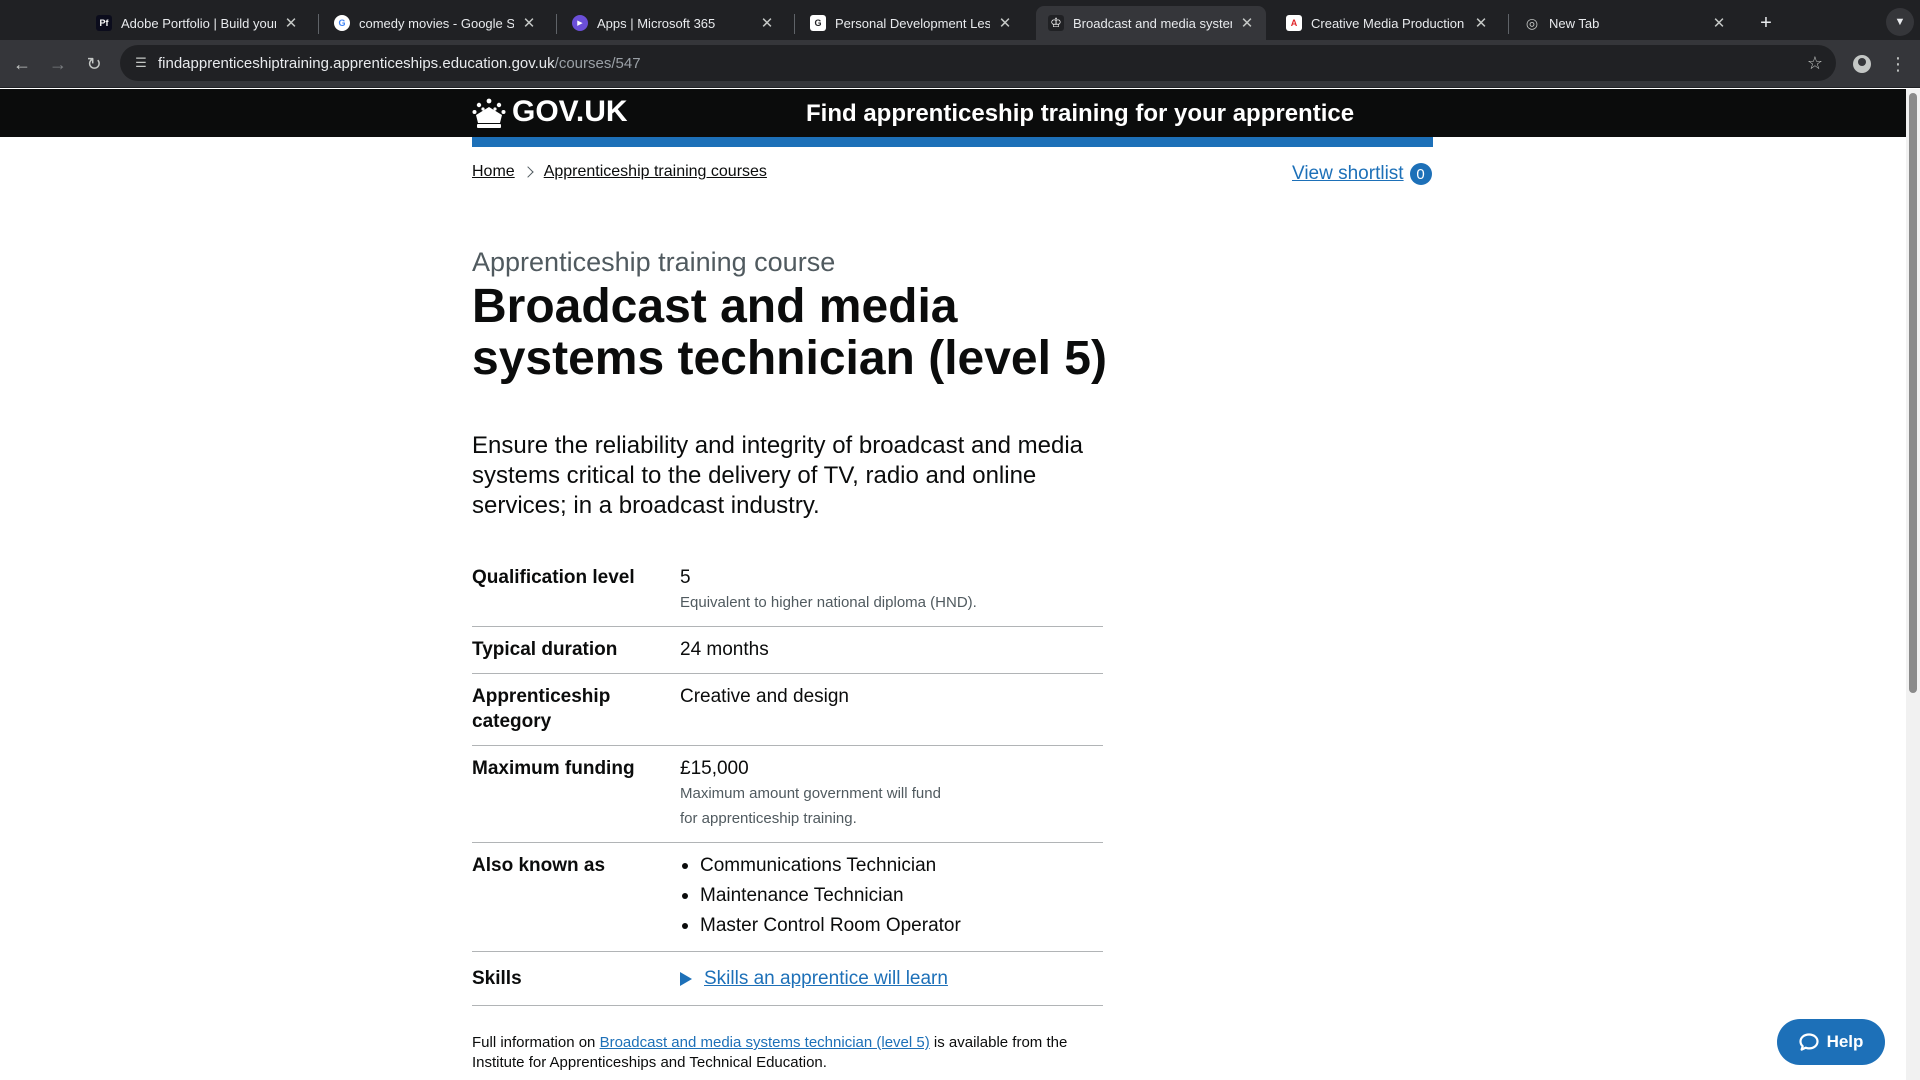  Describe the element at coordinates (553, 768) in the screenshot. I see `summary-key: Maximum funding` at that location.